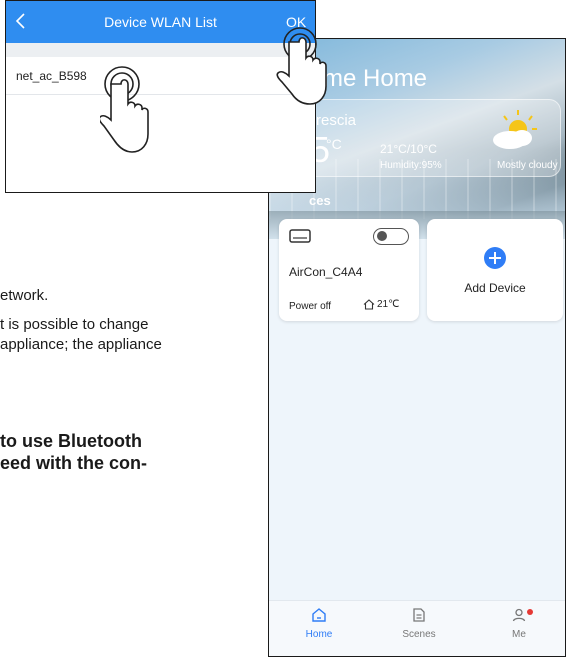  I want to click on tab-label: Home, so click(319, 634).